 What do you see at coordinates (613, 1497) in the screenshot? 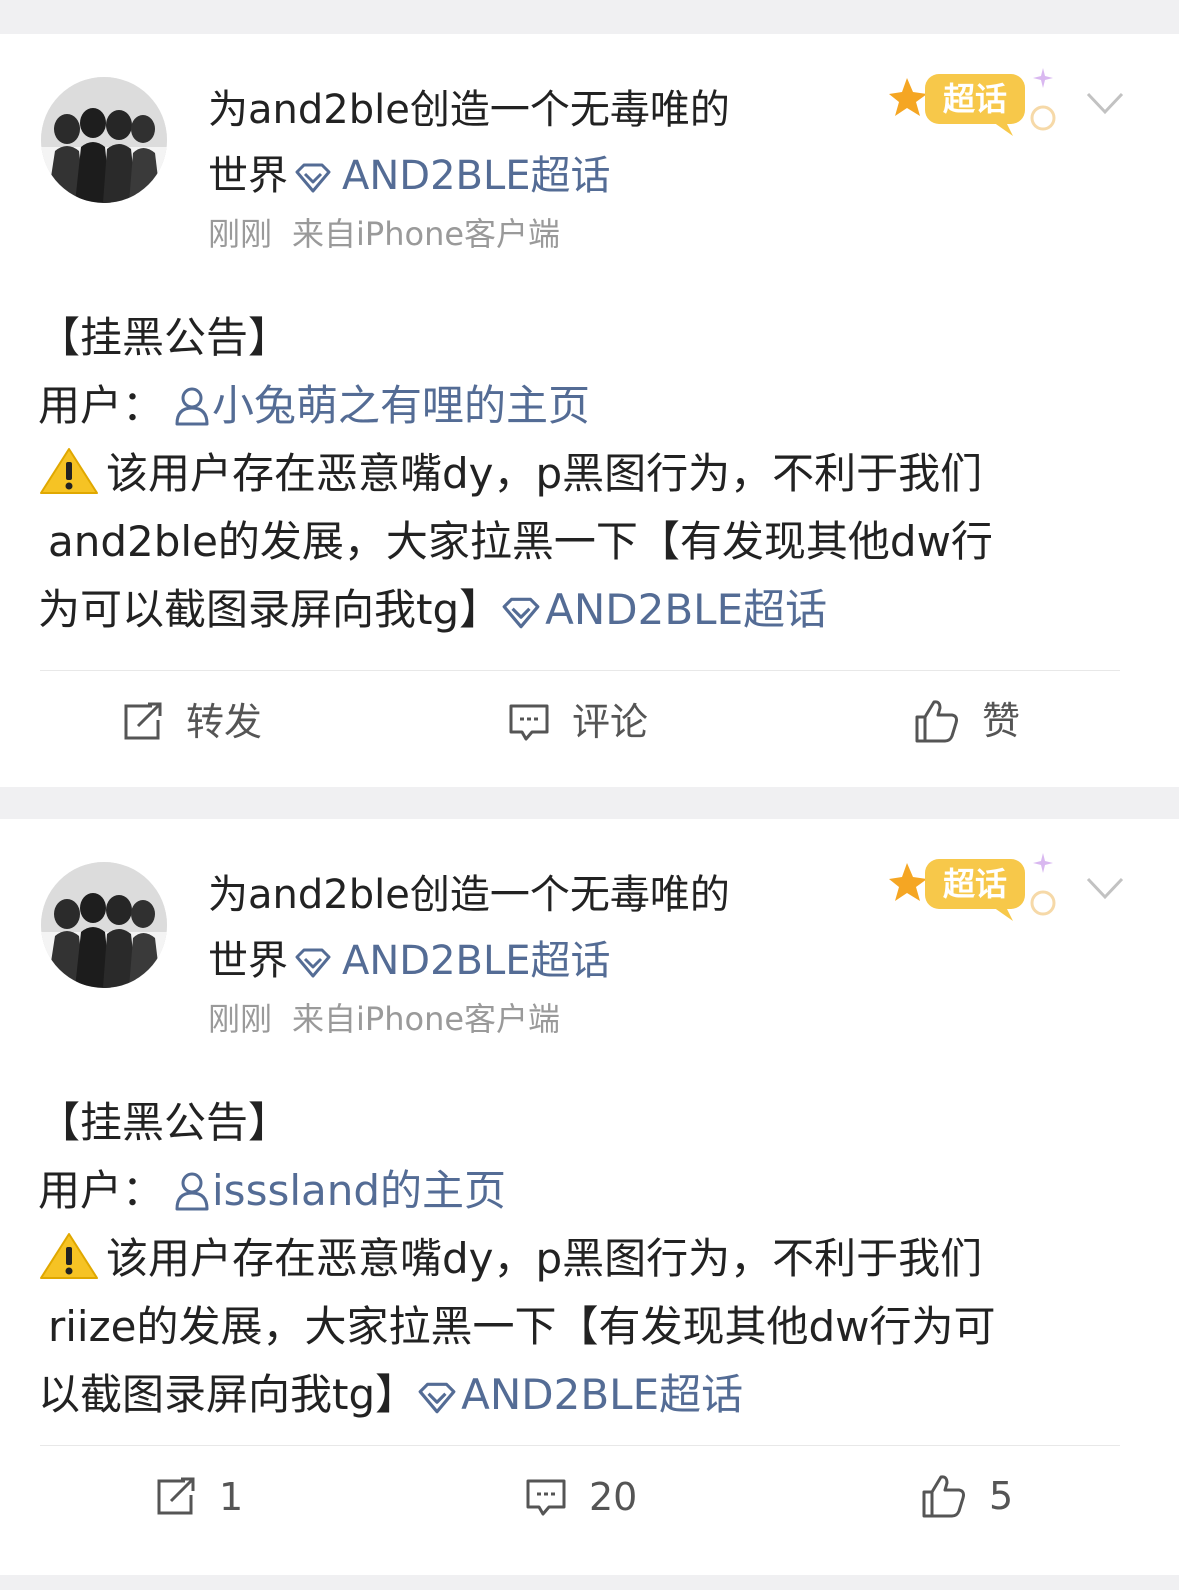
I see `comment-count: 20` at bounding box center [613, 1497].